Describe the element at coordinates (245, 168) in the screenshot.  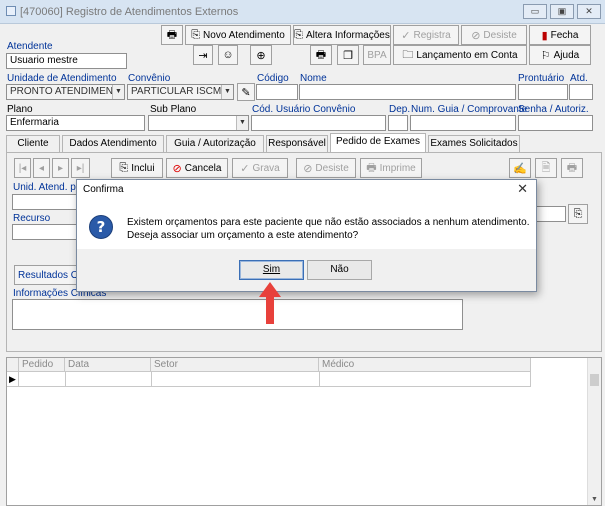
I see `save-icon: ✓` at that location.